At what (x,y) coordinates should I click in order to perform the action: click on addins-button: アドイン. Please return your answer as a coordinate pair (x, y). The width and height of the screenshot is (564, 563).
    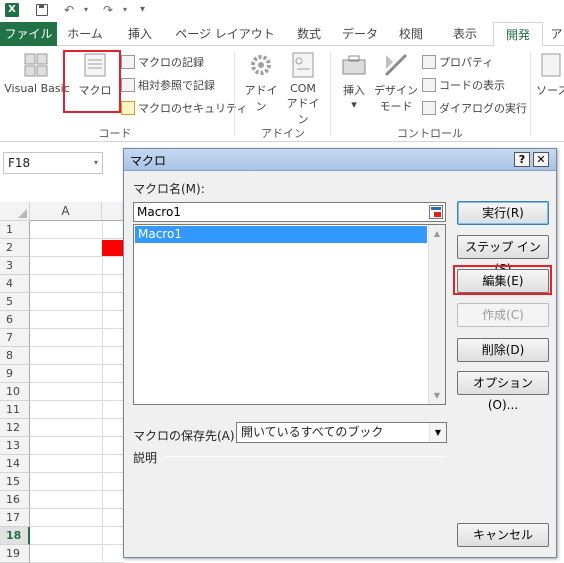
    Looking at the image, I should click on (261, 82).